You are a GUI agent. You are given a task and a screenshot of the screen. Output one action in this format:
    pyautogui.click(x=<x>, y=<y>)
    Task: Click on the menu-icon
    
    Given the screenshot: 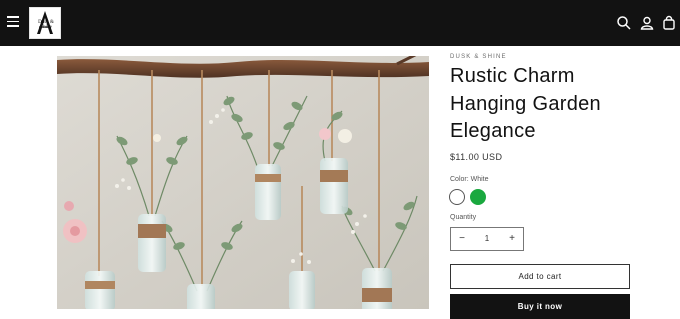 What is the action you would take?
    pyautogui.click(x=13, y=22)
    